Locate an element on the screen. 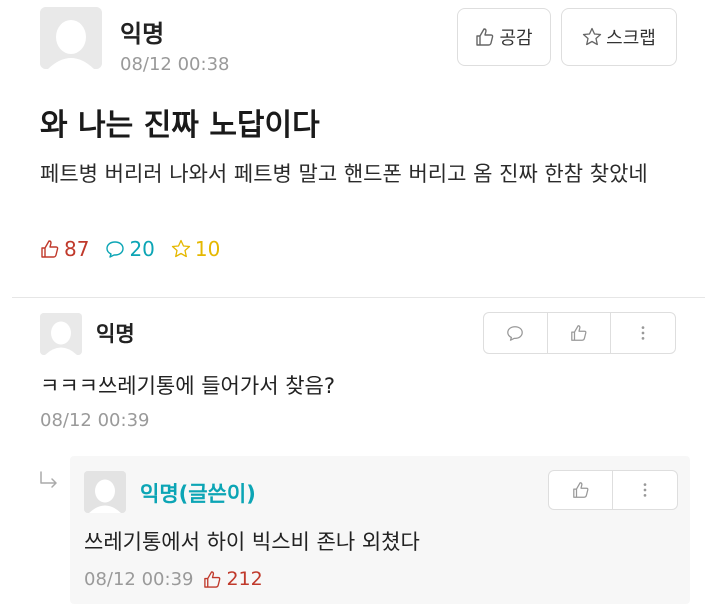 The width and height of the screenshot is (705, 608). comment-author-avatar is located at coordinates (61, 334).